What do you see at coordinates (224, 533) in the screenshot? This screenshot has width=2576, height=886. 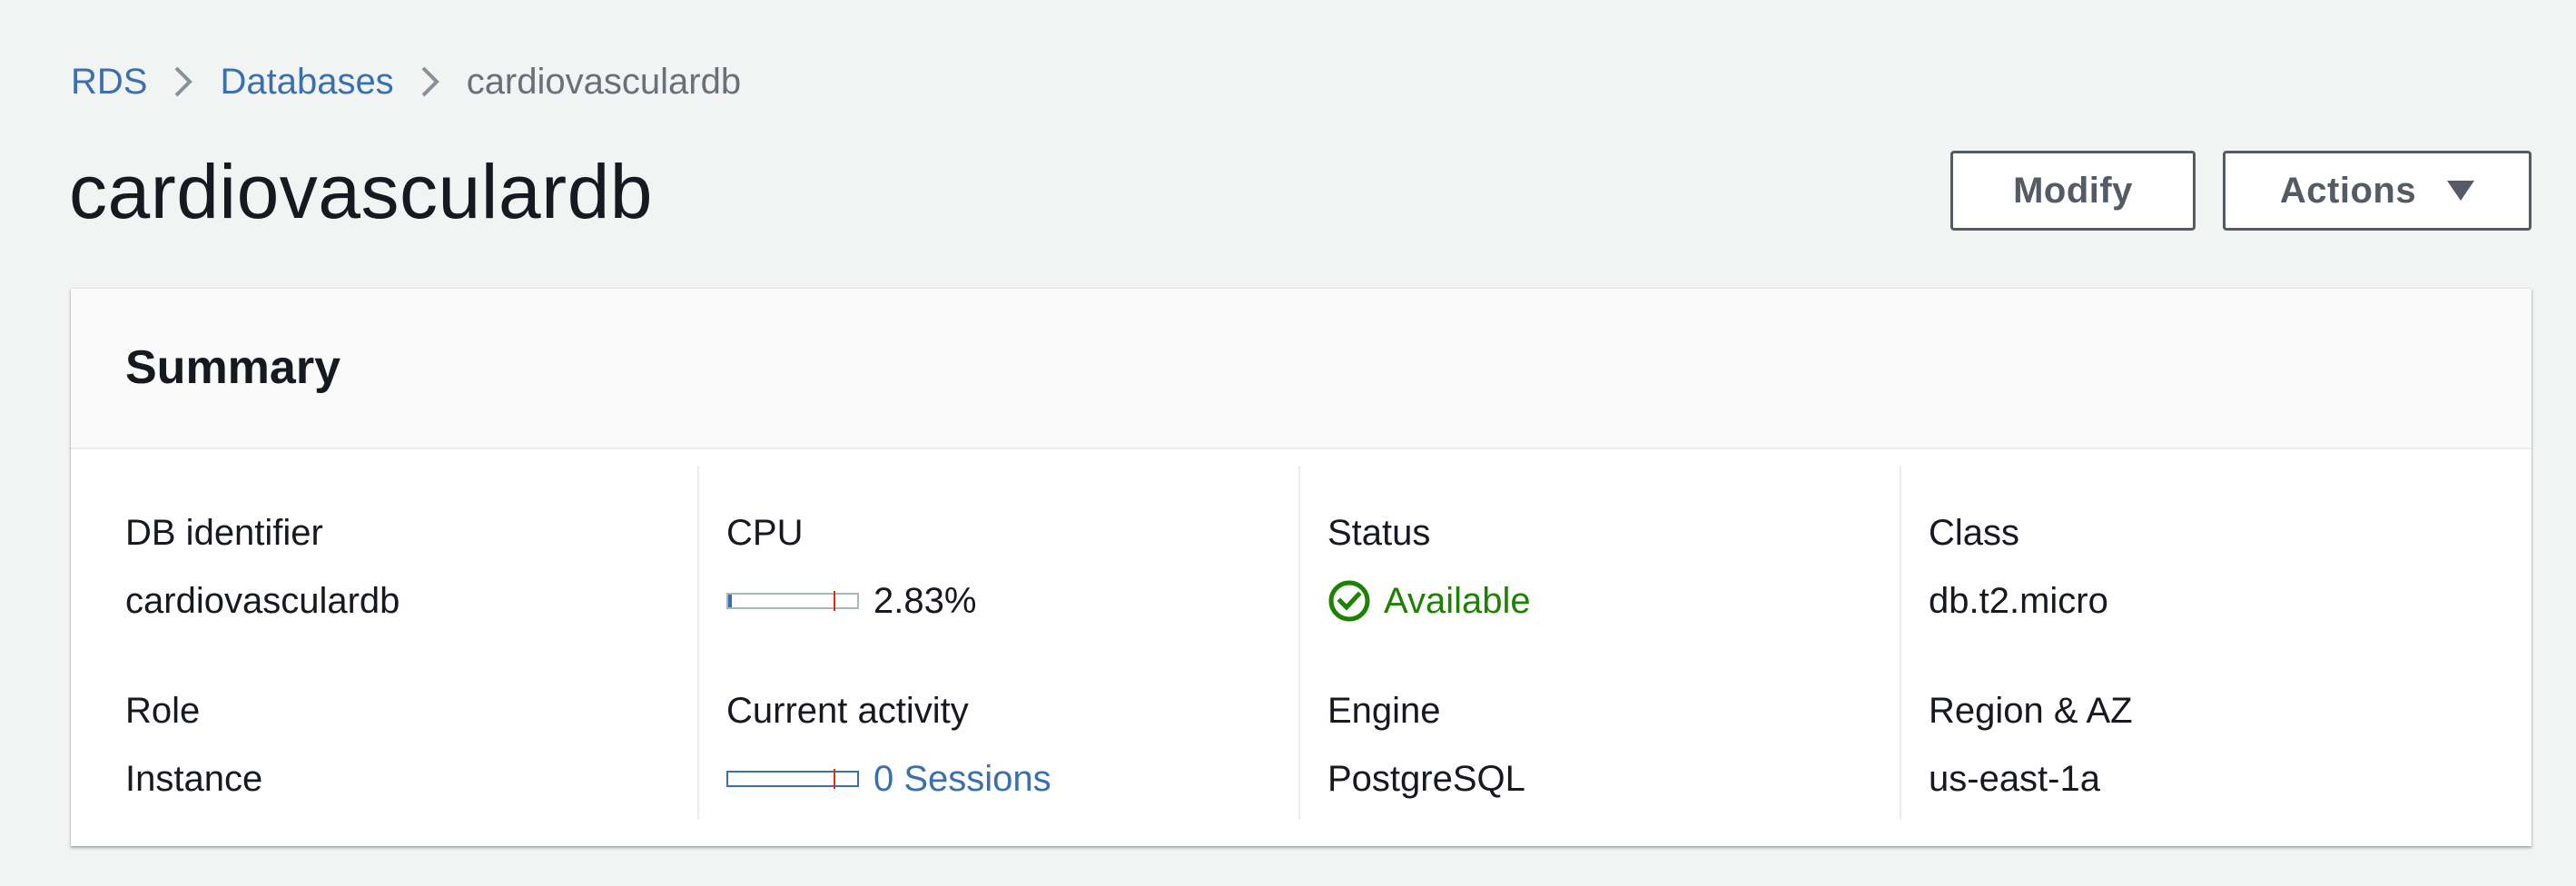 I see `db-identifier-label: DB identifier` at bounding box center [224, 533].